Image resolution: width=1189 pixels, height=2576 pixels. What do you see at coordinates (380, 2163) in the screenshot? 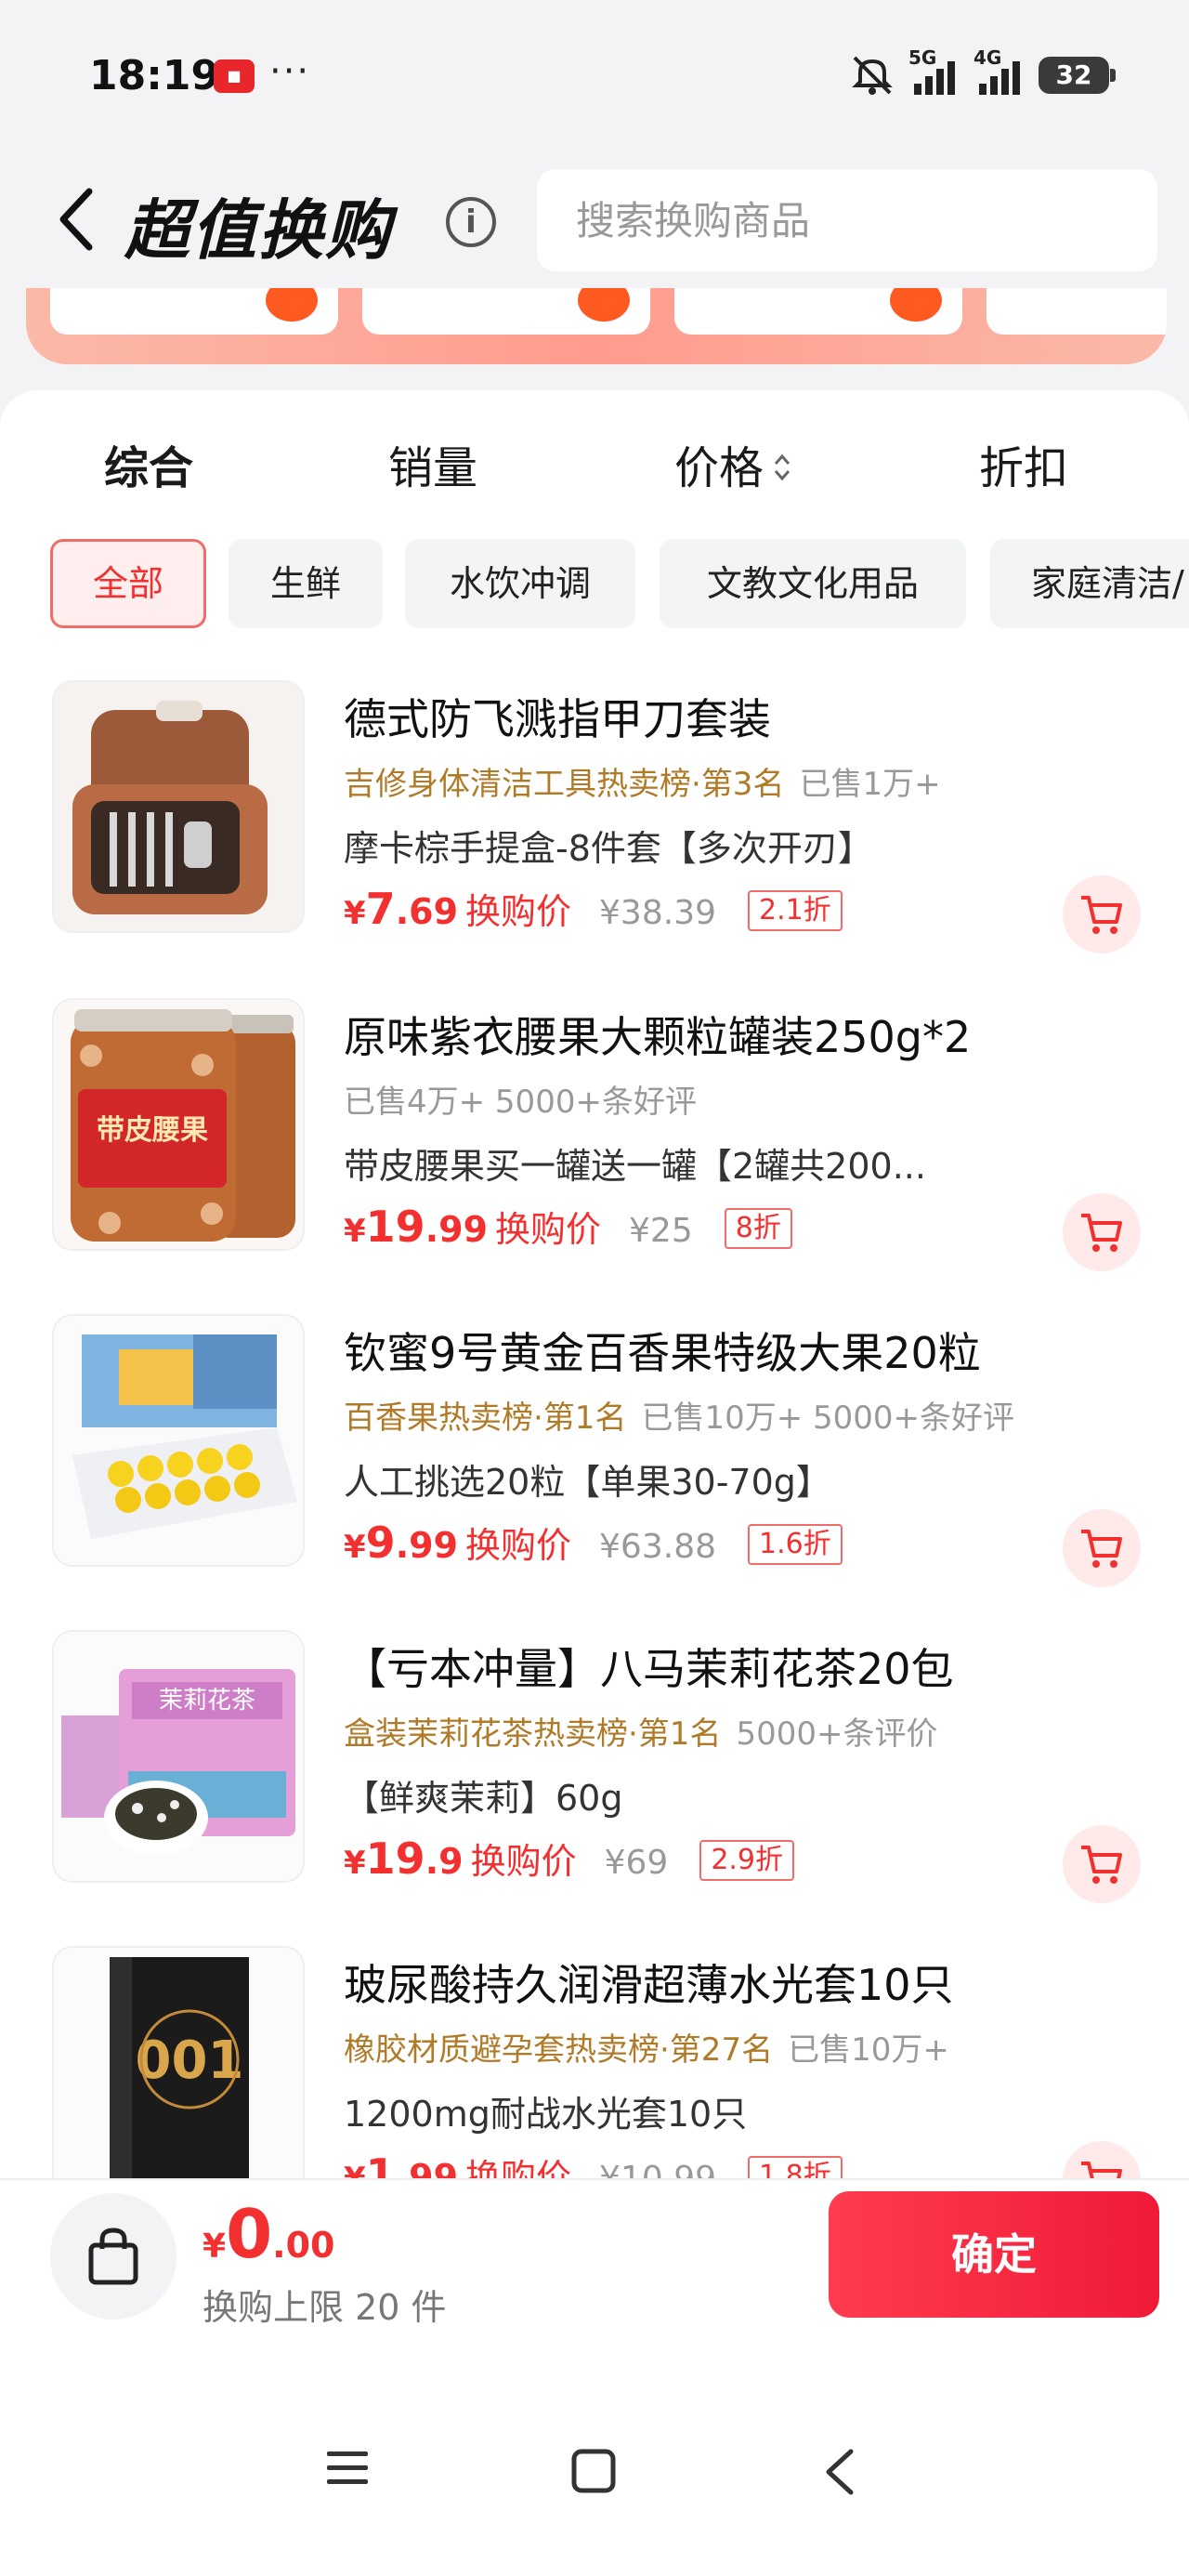
I see `price-int: 1` at bounding box center [380, 2163].